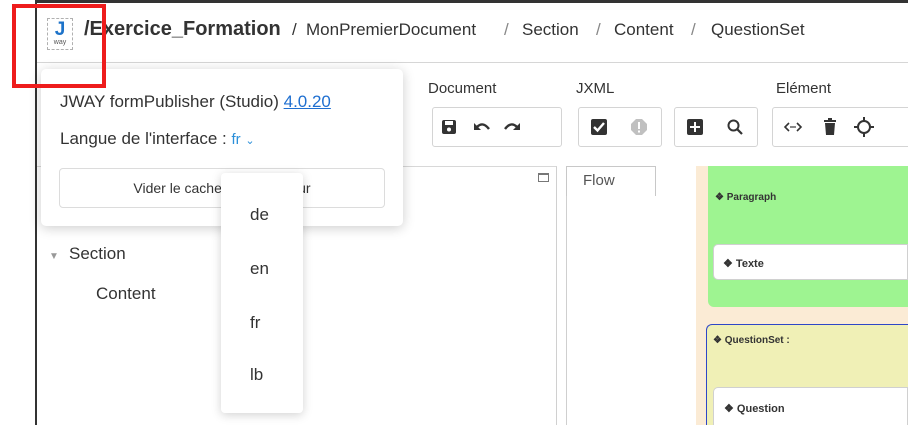 The width and height of the screenshot is (908, 425). I want to click on delete-button, so click(830, 127).